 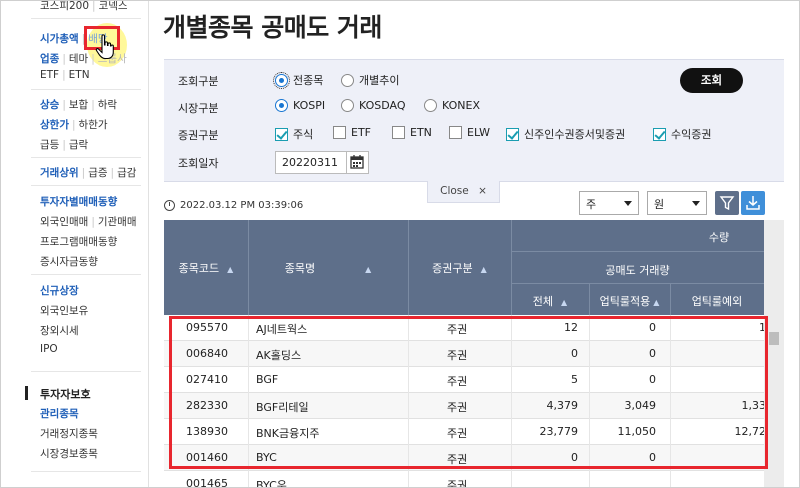 What do you see at coordinates (64, 221) in the screenshot?
I see `sidebar-item-foreign-trading: 외국인매매` at bounding box center [64, 221].